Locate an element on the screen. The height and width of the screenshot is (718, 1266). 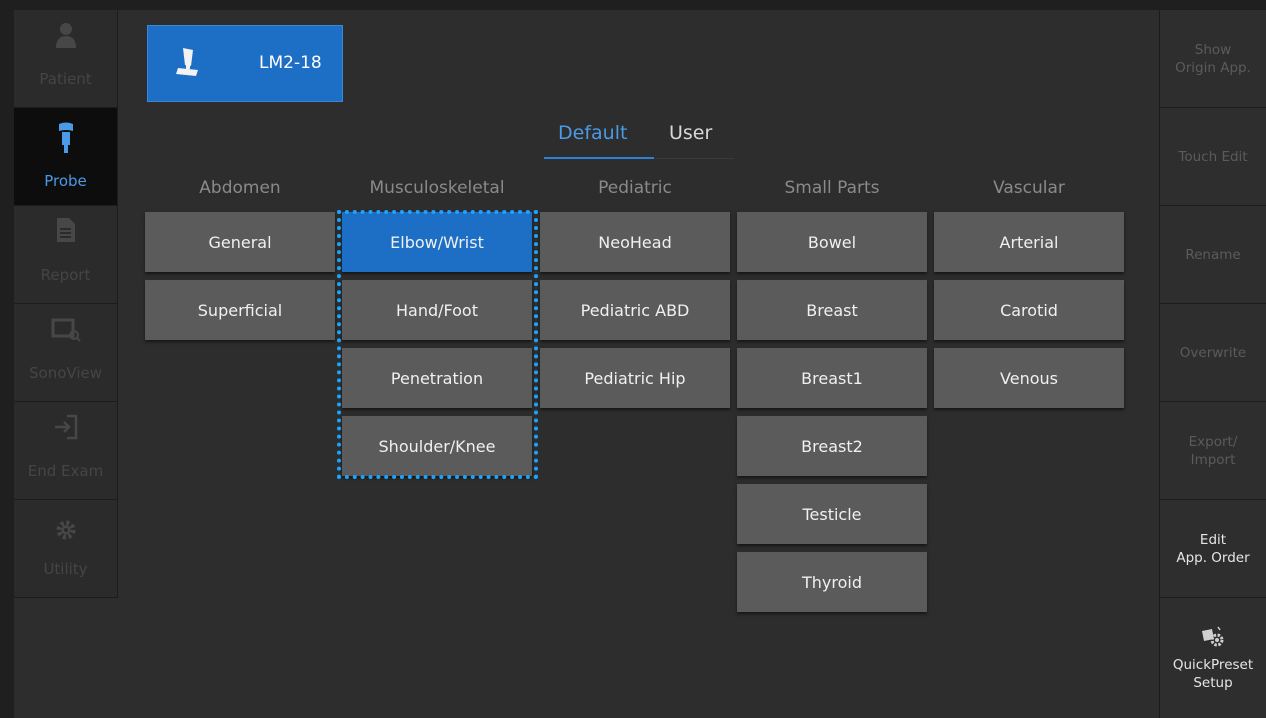
preset-button-pediatric-hip: Pediatric Hip is located at coordinates (635, 378).